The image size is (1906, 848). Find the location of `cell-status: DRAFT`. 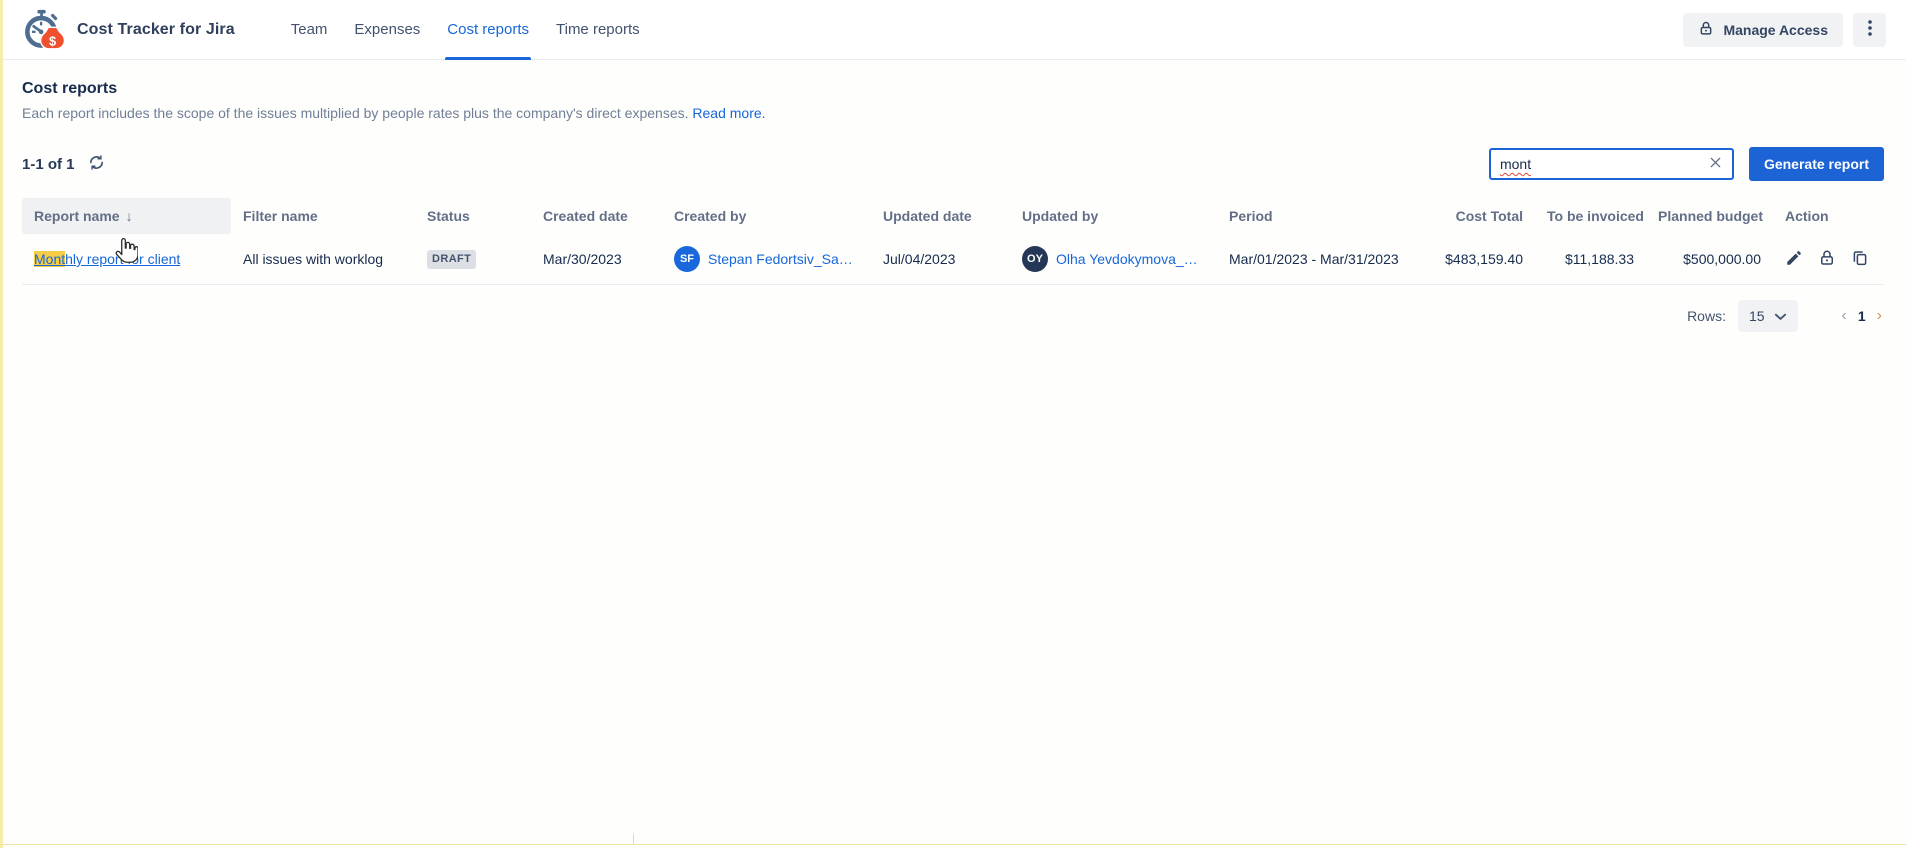

cell-status: DRAFT is located at coordinates (473, 259).